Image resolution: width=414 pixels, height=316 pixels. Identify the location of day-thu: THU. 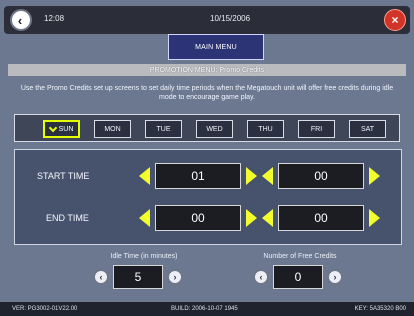
(265, 129).